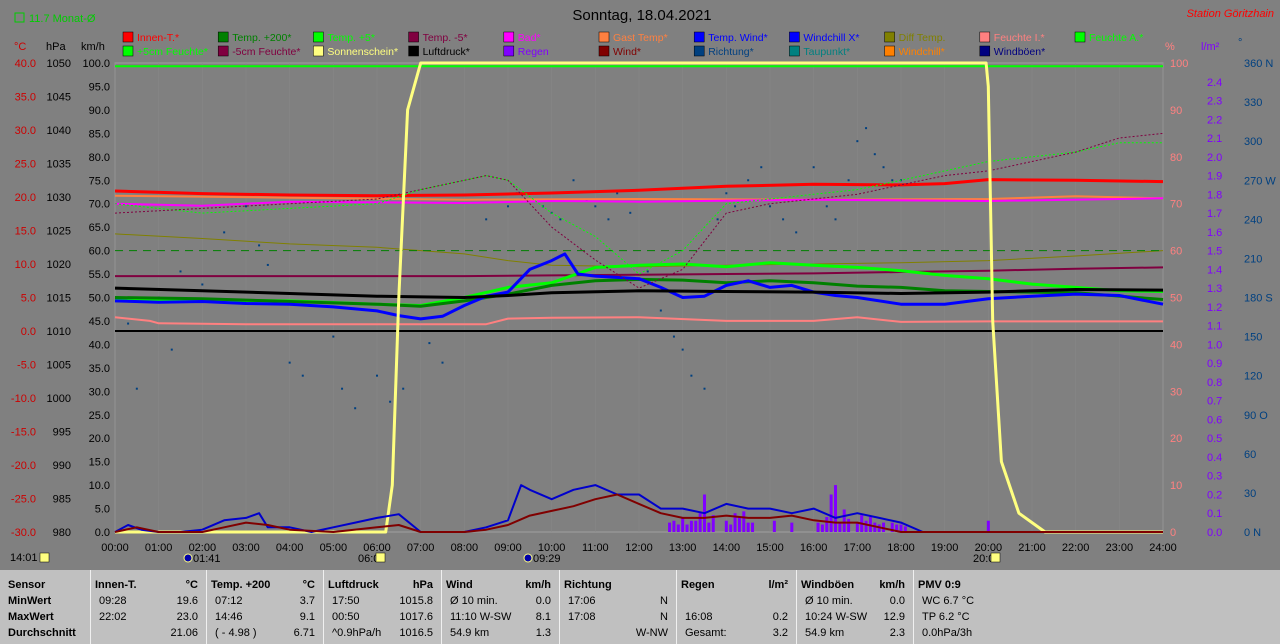 This screenshot has width=1280, height=644. Describe the element at coordinates (1214, 364) in the screenshot. I see `y-tick-label-rain: 0.9` at that location.